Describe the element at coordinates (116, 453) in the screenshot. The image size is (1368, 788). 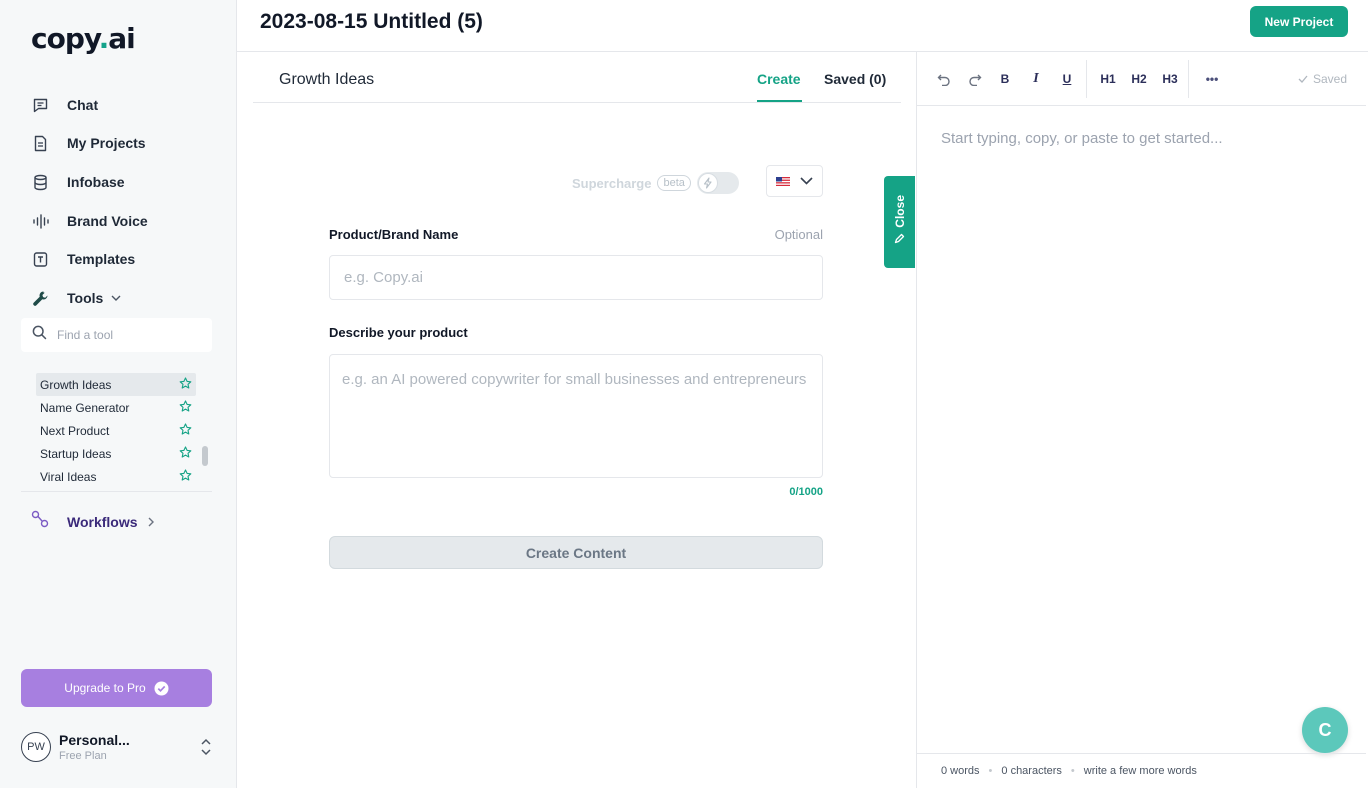
I see `tool-item-startup-ideas: Startup Ideas` at that location.